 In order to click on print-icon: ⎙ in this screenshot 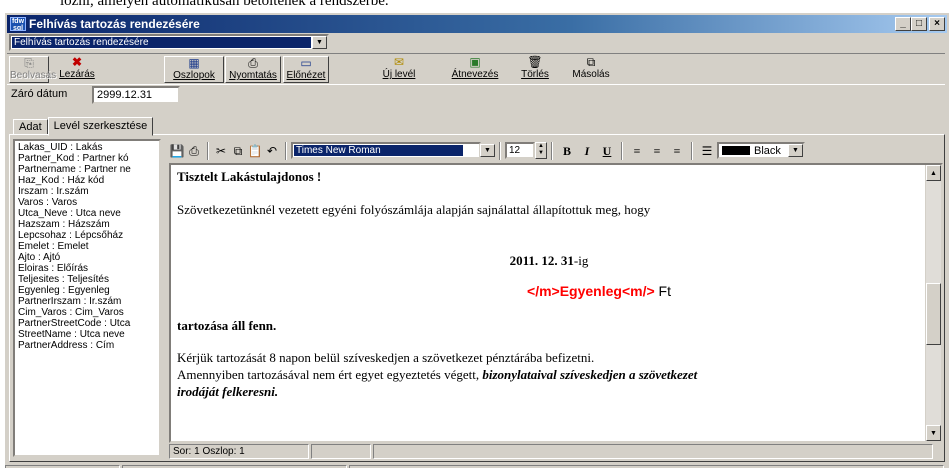, I will do `click(194, 151)`.